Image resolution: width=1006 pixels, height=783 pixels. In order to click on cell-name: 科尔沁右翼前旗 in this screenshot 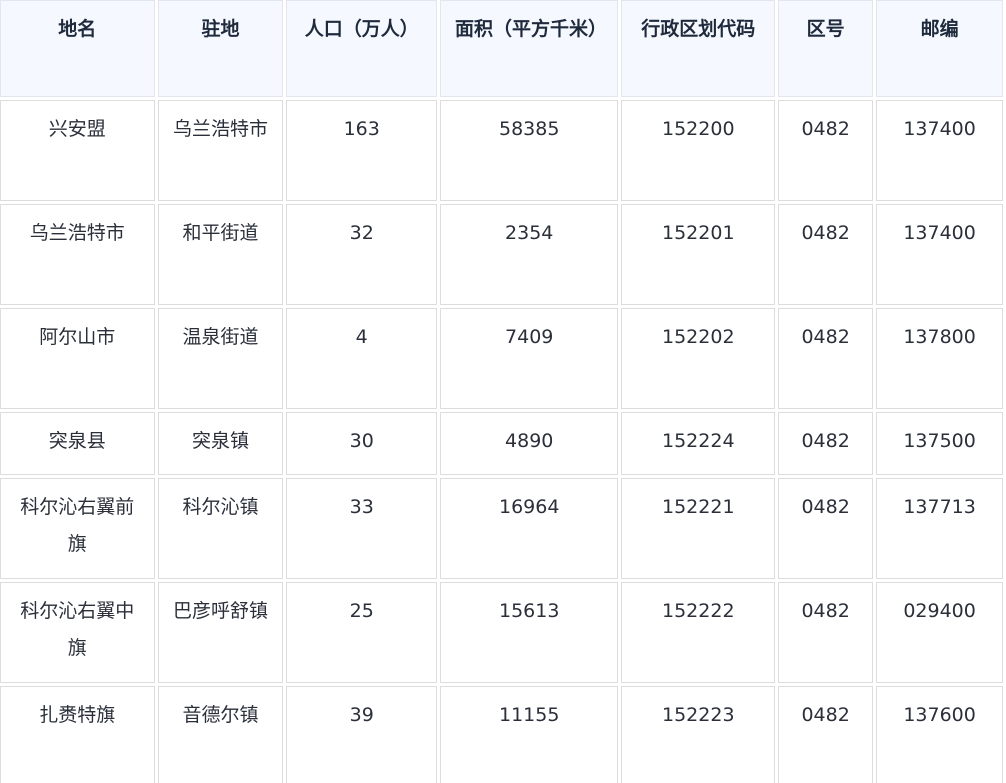, I will do `click(77, 528)`.